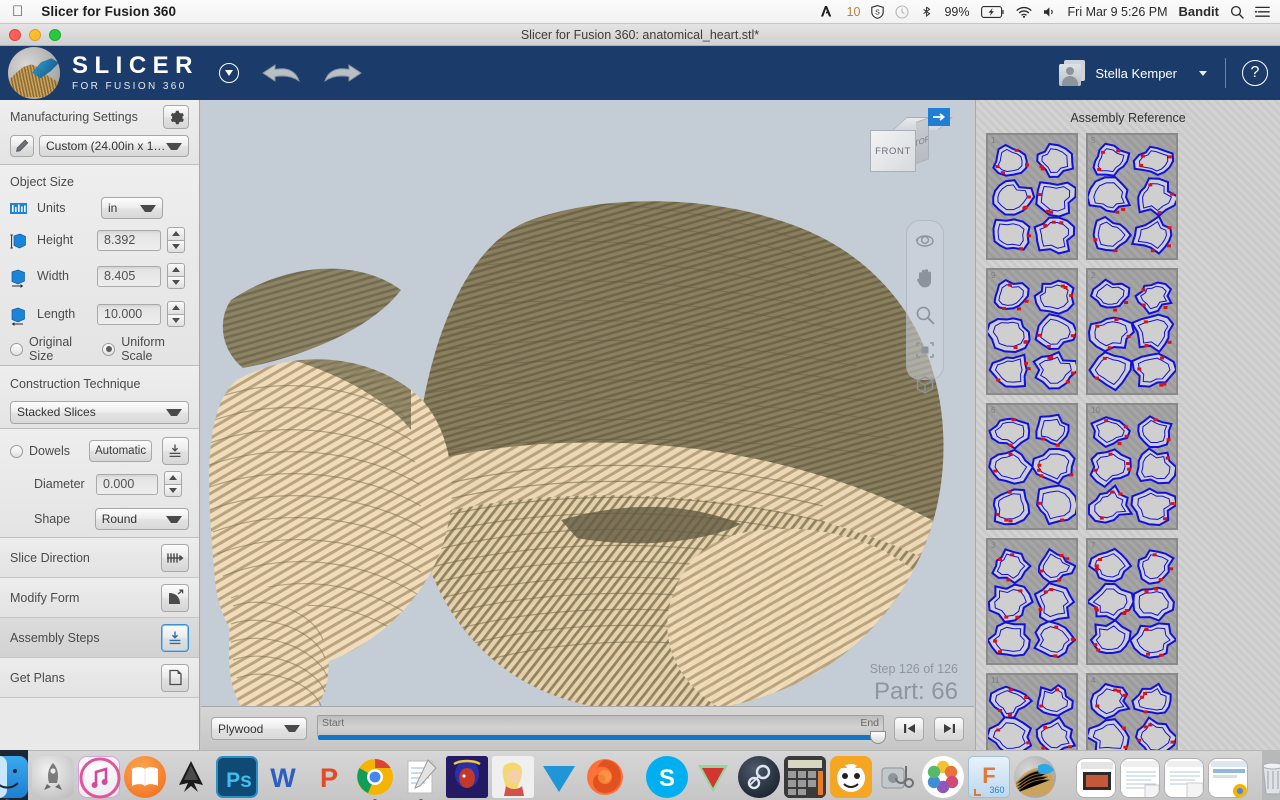 This screenshot has width=1280, height=800. I want to click on shield-icon: S, so click(878, 11).